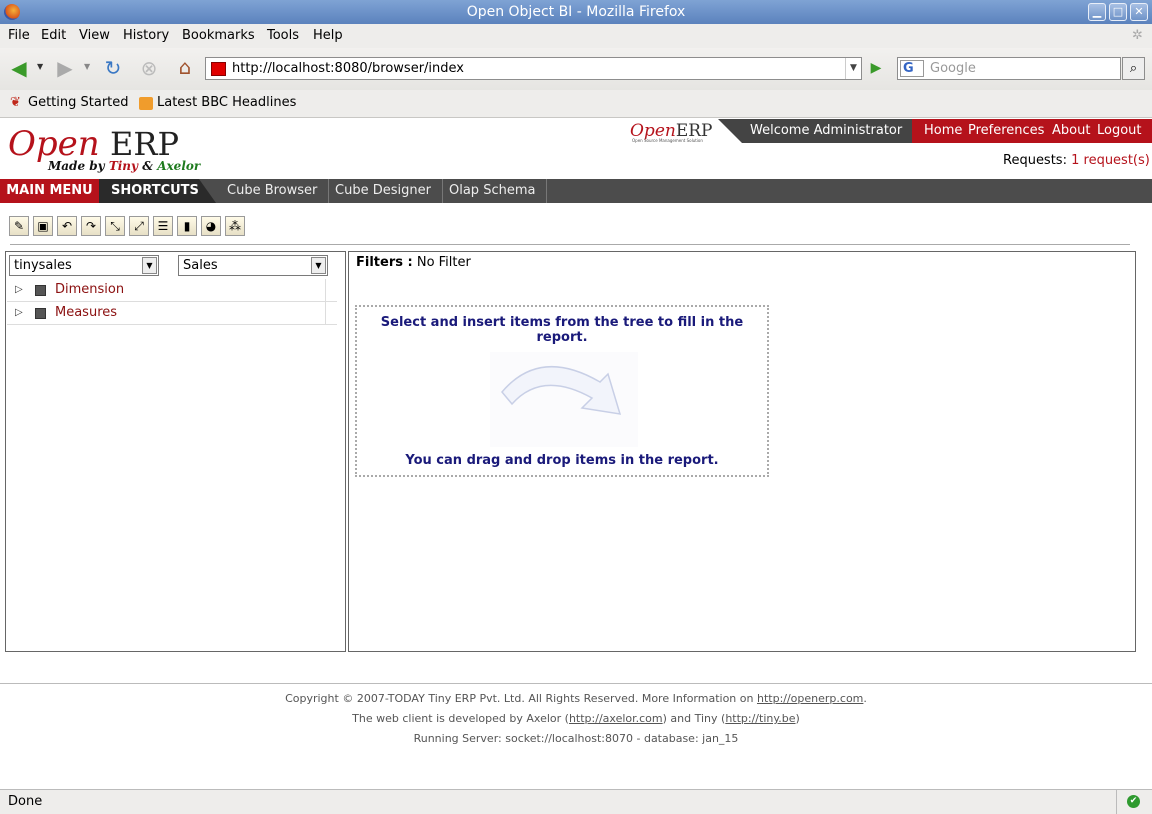 Image resolution: width=1152 pixels, height=814 pixels. What do you see at coordinates (943, 131) in the screenshot?
I see `link-home: Home` at bounding box center [943, 131].